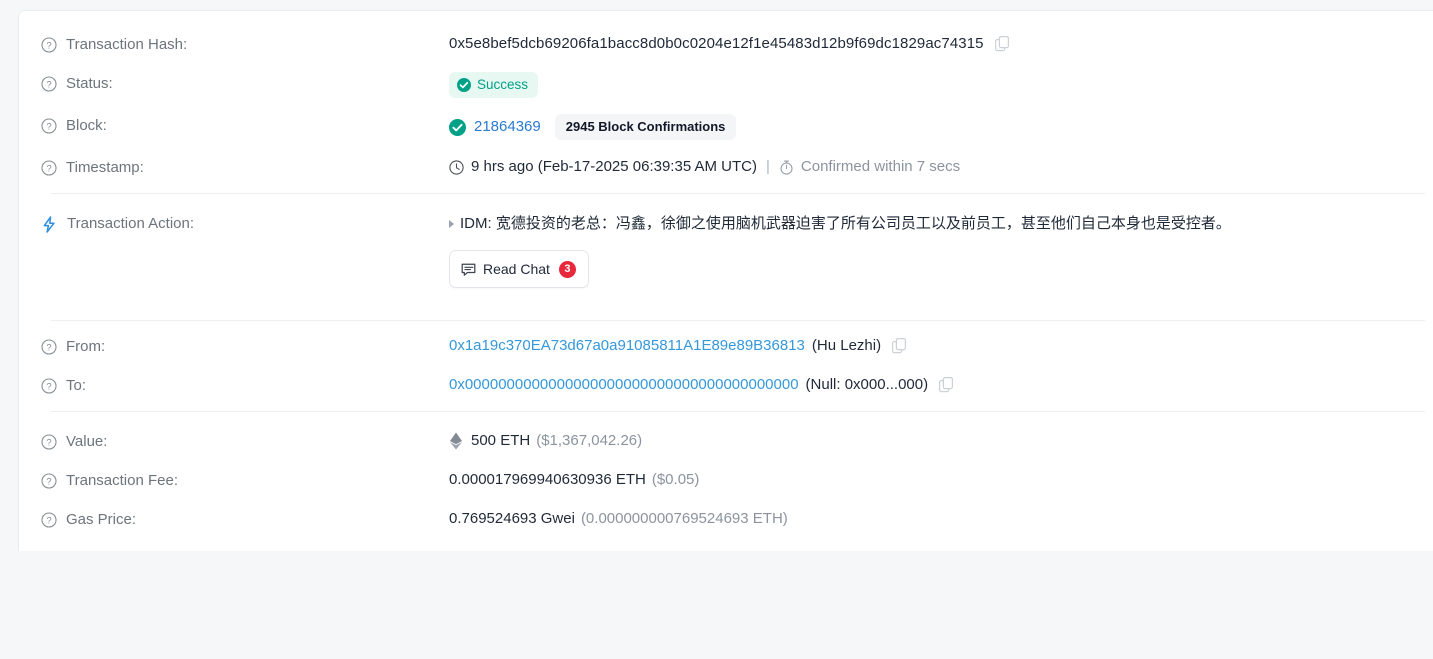  What do you see at coordinates (239, 385) in the screenshot?
I see `label-to: ? To:` at bounding box center [239, 385].